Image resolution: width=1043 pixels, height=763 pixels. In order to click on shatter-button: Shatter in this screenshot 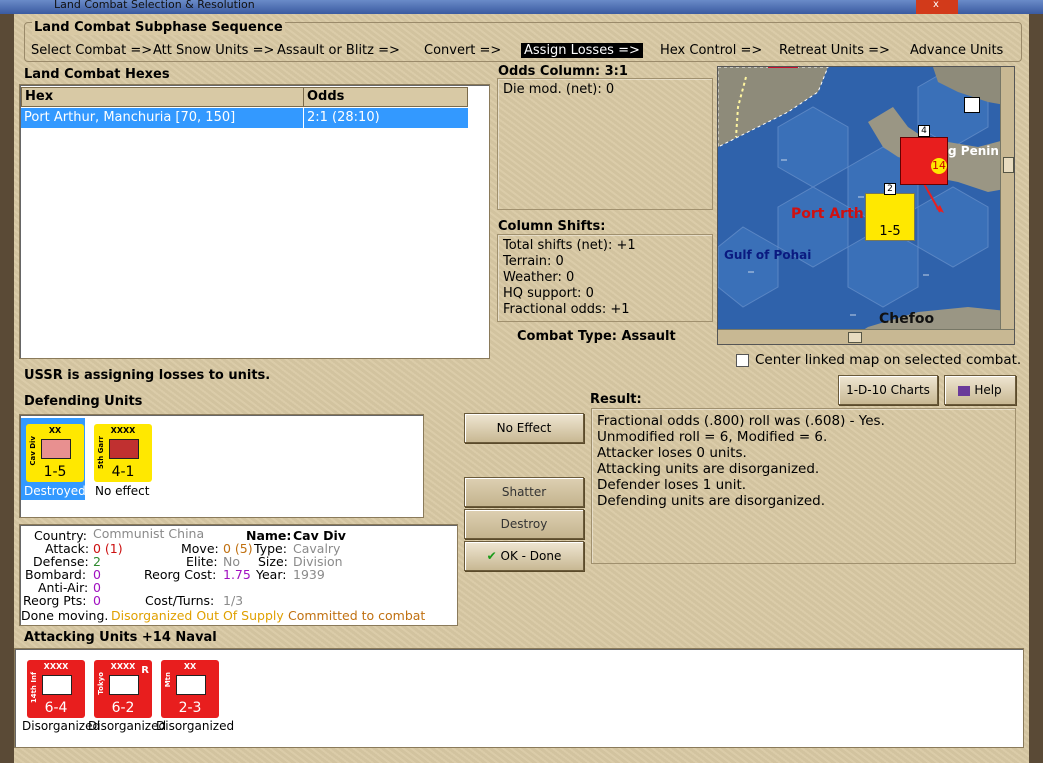, I will do `click(524, 492)`.